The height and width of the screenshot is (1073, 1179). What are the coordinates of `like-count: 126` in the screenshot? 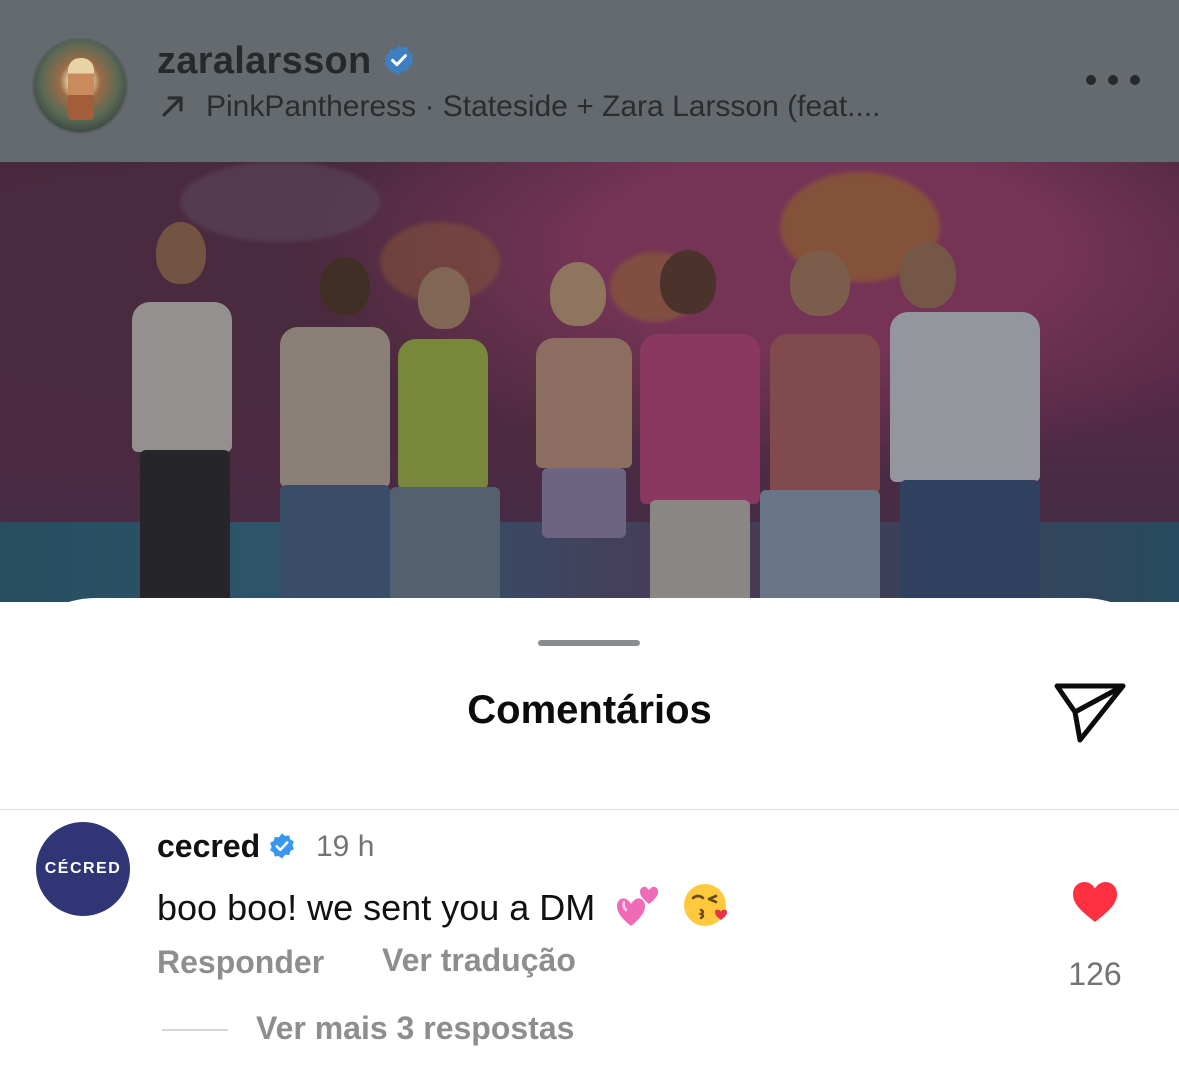 It's located at (1095, 974).